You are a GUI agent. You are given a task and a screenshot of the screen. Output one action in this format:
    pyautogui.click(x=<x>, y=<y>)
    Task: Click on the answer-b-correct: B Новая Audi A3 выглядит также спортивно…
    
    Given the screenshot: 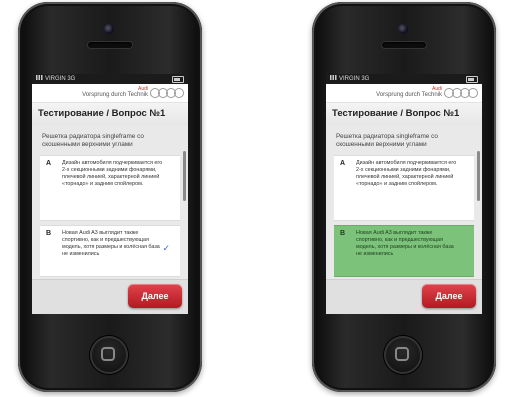 What is the action you would take?
    pyautogui.click(x=404, y=251)
    